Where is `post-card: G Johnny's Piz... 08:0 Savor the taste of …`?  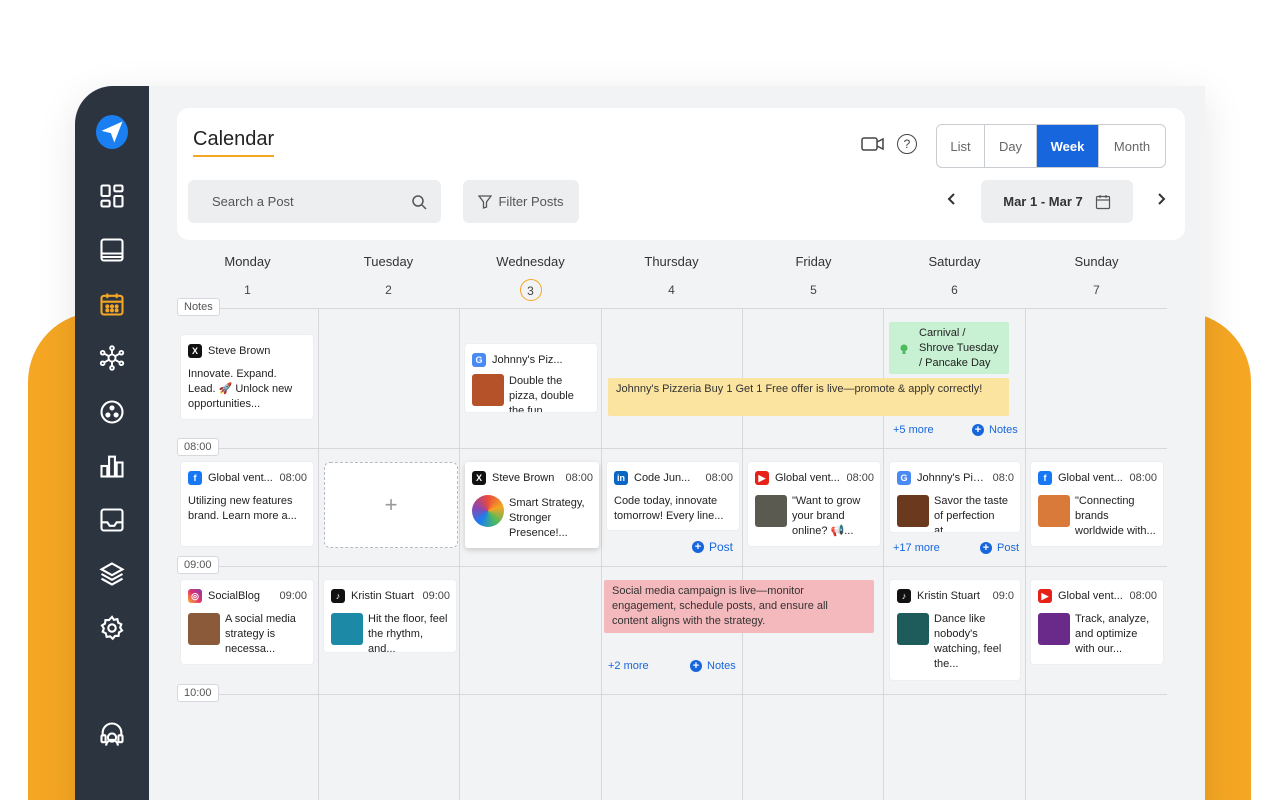 post-card: G Johnny's Piz... 08:0 Savor the taste of … is located at coordinates (955, 497).